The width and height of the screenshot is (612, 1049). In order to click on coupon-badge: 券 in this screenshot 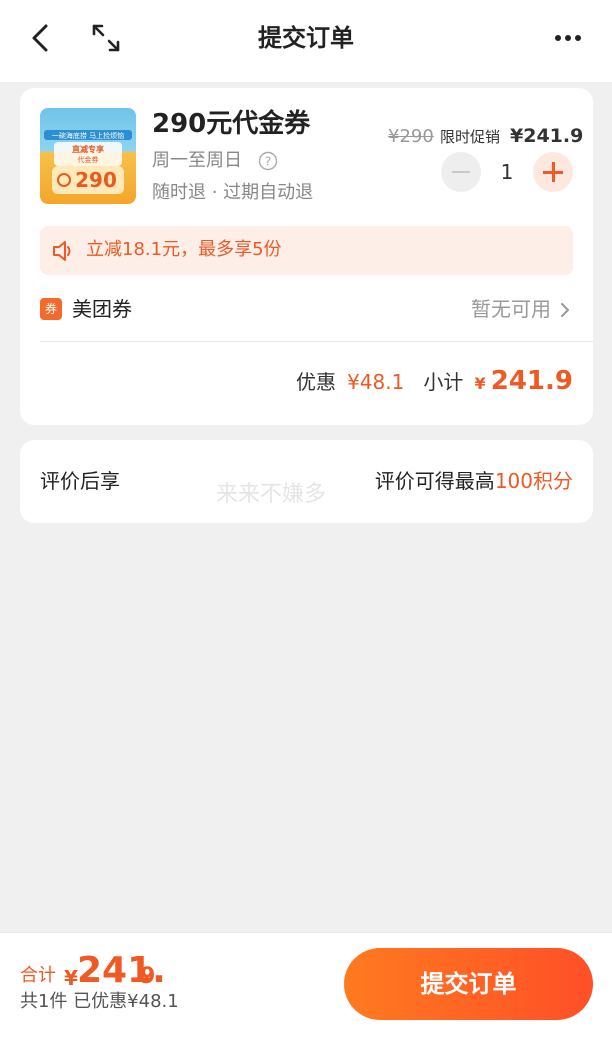, I will do `click(51, 309)`.